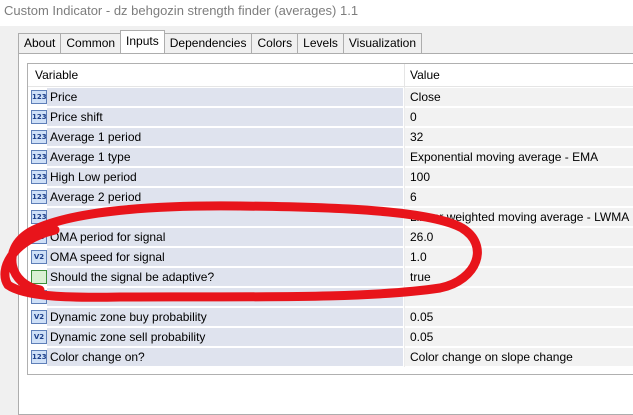  Describe the element at coordinates (97, 357) in the screenshot. I see `variable-name: Color change on?` at that location.